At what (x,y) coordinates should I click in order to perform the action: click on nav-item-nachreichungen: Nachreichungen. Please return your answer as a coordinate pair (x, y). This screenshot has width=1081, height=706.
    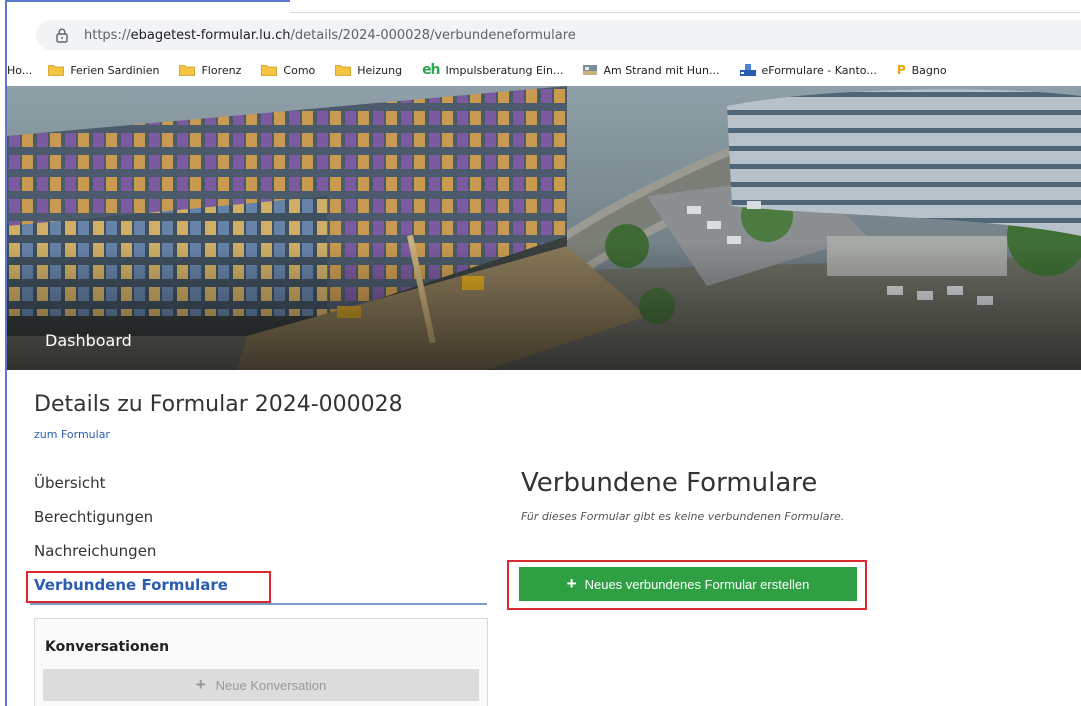
    Looking at the image, I should click on (261, 555).